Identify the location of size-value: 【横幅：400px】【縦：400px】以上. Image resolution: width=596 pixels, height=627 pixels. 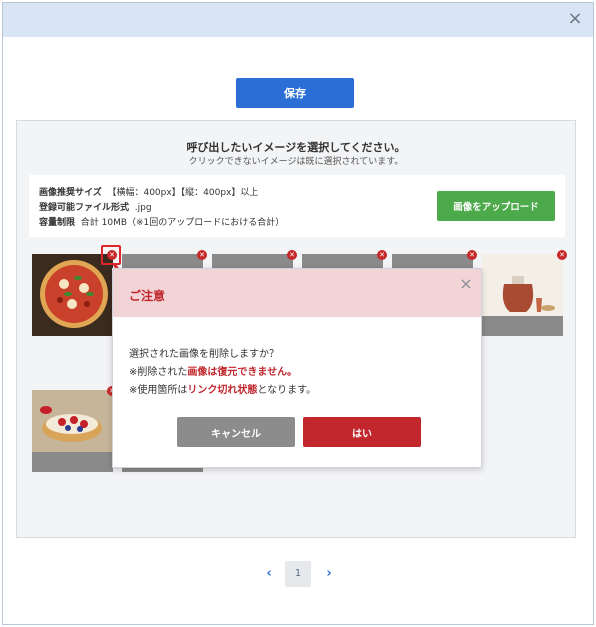
(183, 193).